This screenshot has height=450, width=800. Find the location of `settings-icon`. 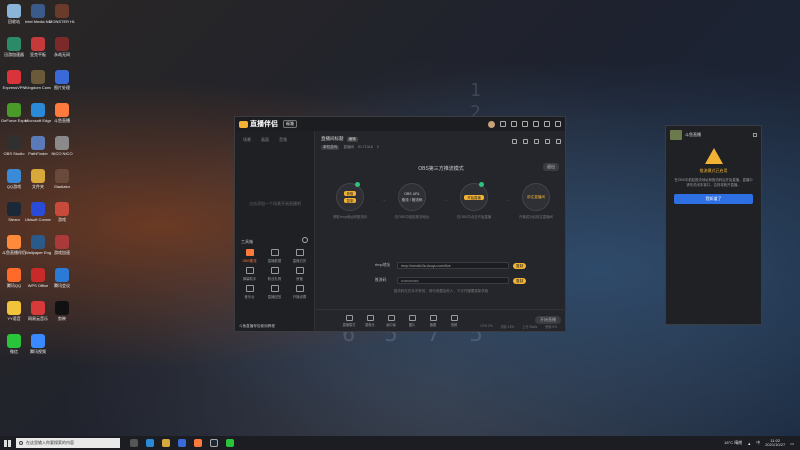

settings-icon is located at coordinates (547, 141).